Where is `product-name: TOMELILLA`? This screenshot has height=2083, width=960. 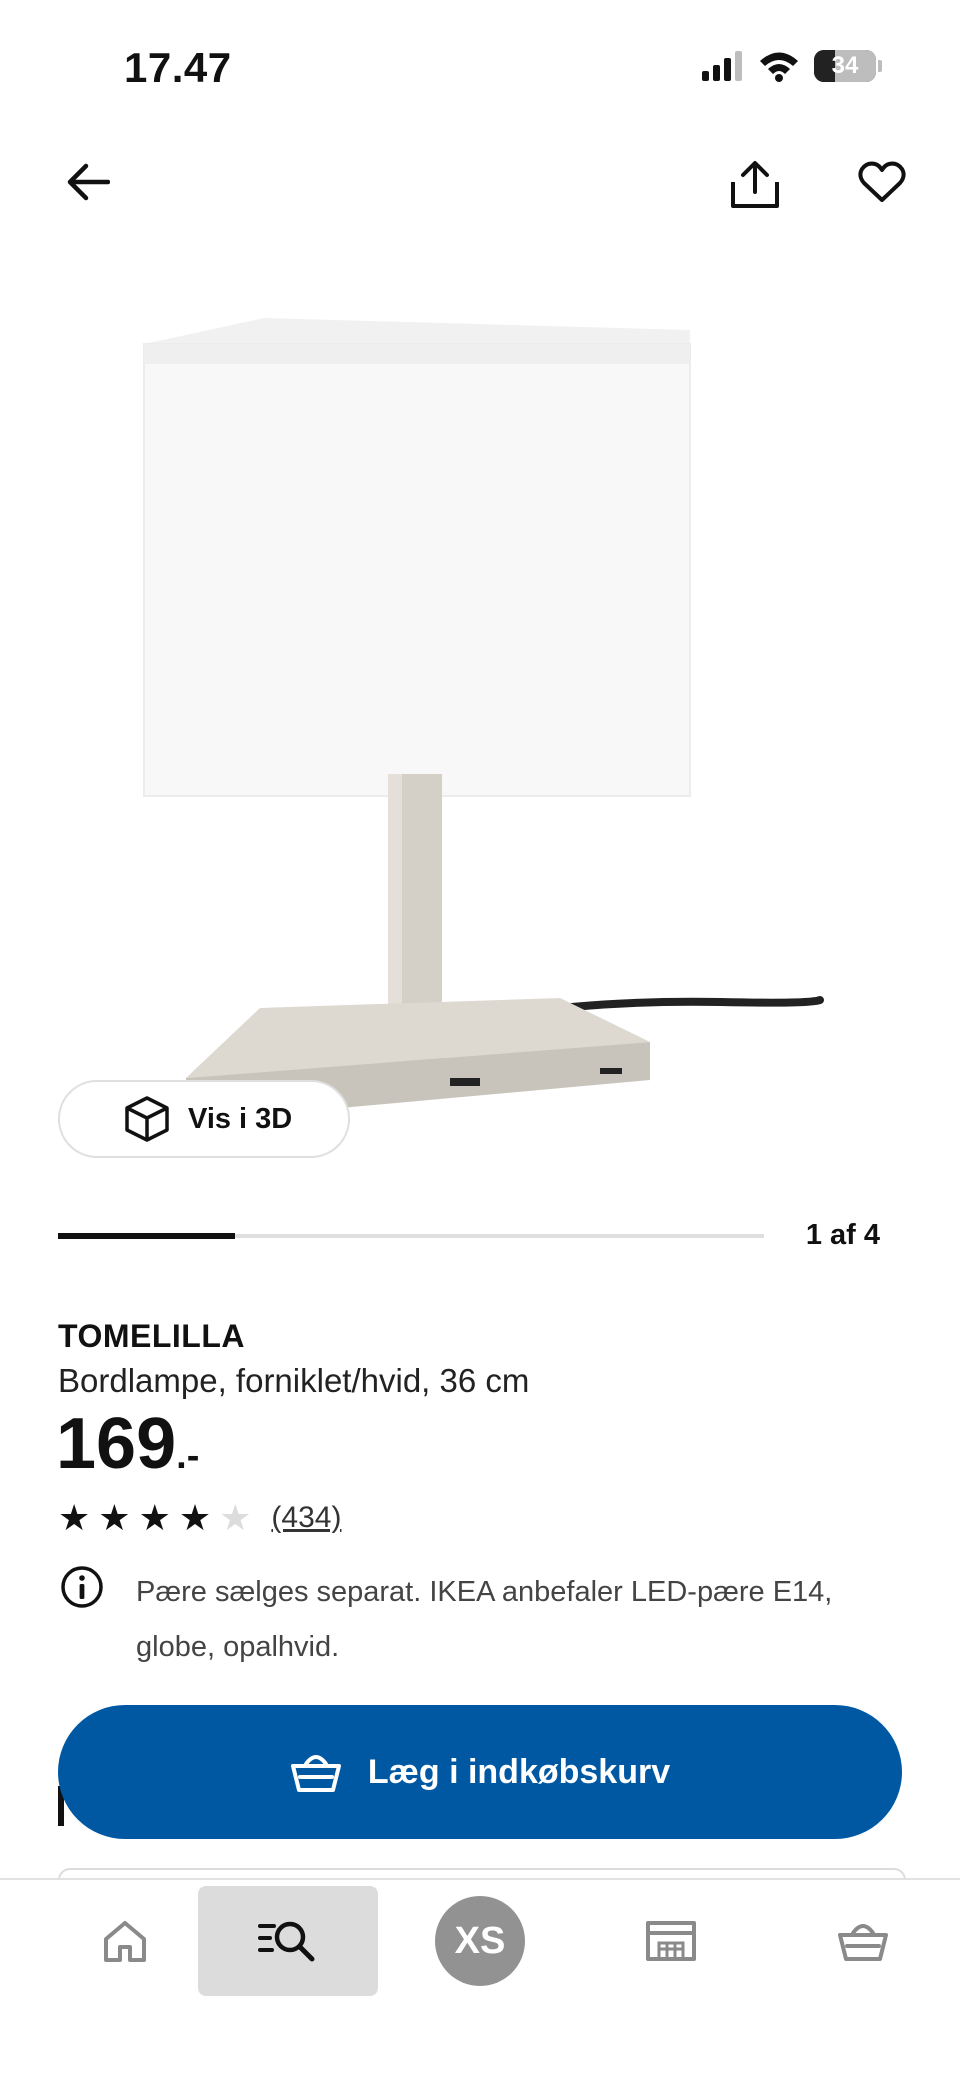
product-name: TOMELILLA is located at coordinates (151, 1336).